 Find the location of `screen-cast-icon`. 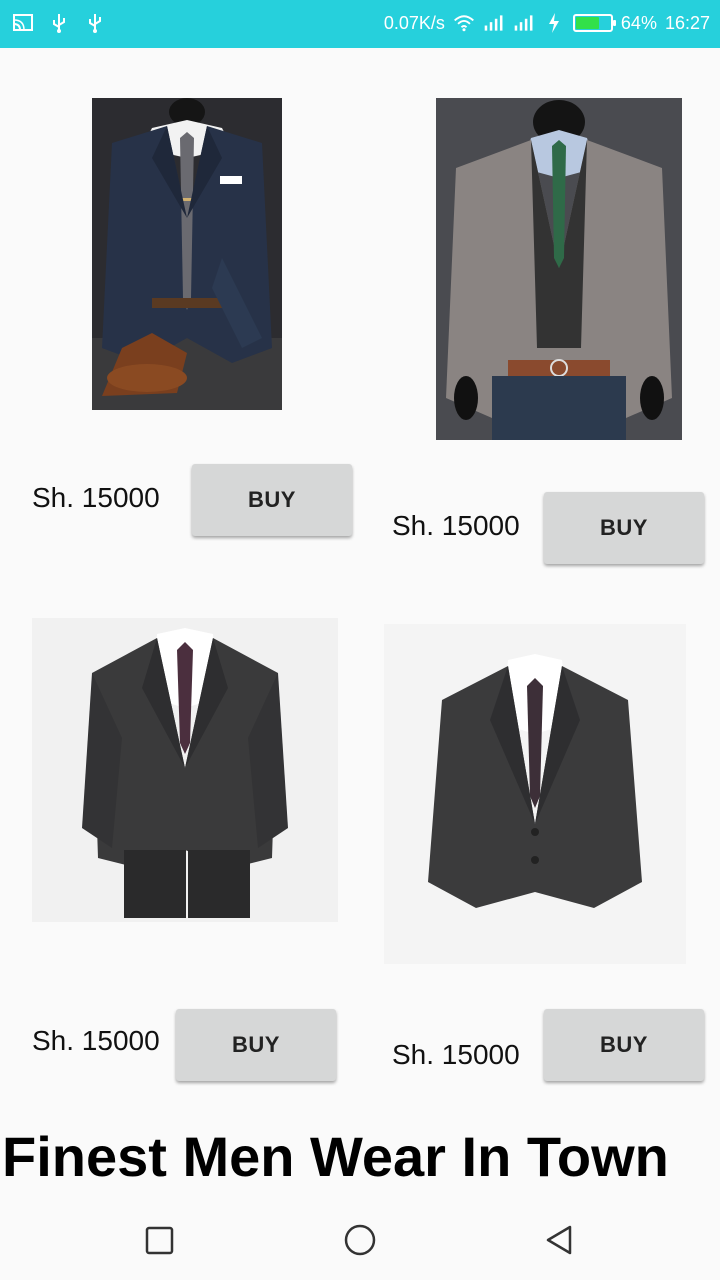

screen-cast-icon is located at coordinates (23, 23).